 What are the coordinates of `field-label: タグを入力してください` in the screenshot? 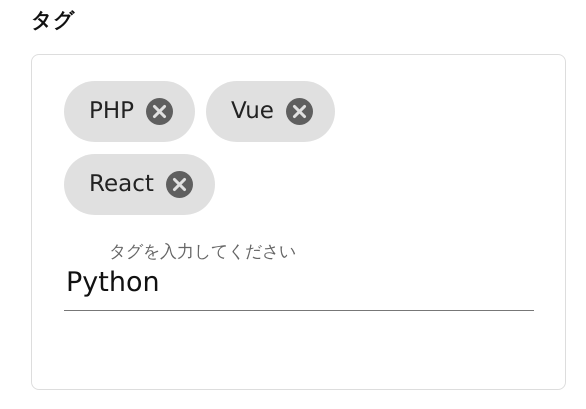 It's located at (203, 252).